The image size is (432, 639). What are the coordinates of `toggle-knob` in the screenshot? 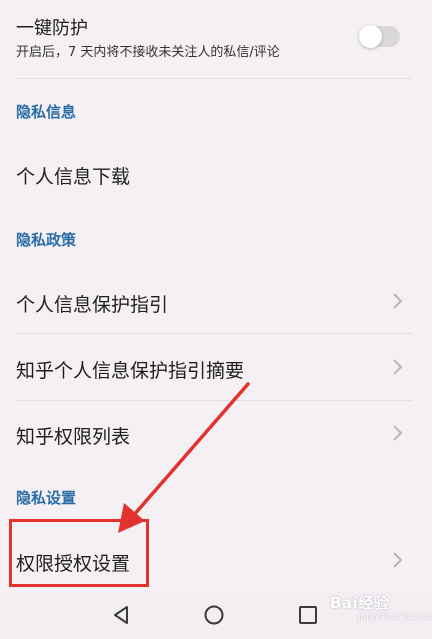 It's located at (370, 36).